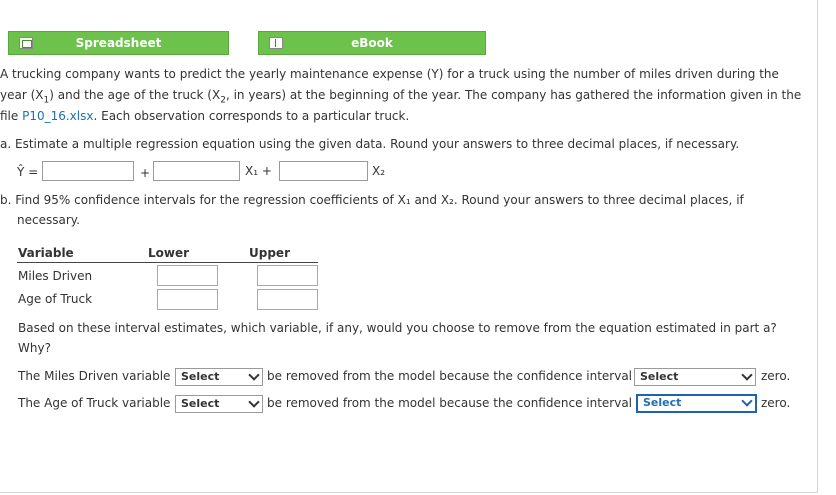 Image resolution: width=836 pixels, height=495 pixels. What do you see at coordinates (287, 299) in the screenshot?
I see `age-upper-input` at bounding box center [287, 299].